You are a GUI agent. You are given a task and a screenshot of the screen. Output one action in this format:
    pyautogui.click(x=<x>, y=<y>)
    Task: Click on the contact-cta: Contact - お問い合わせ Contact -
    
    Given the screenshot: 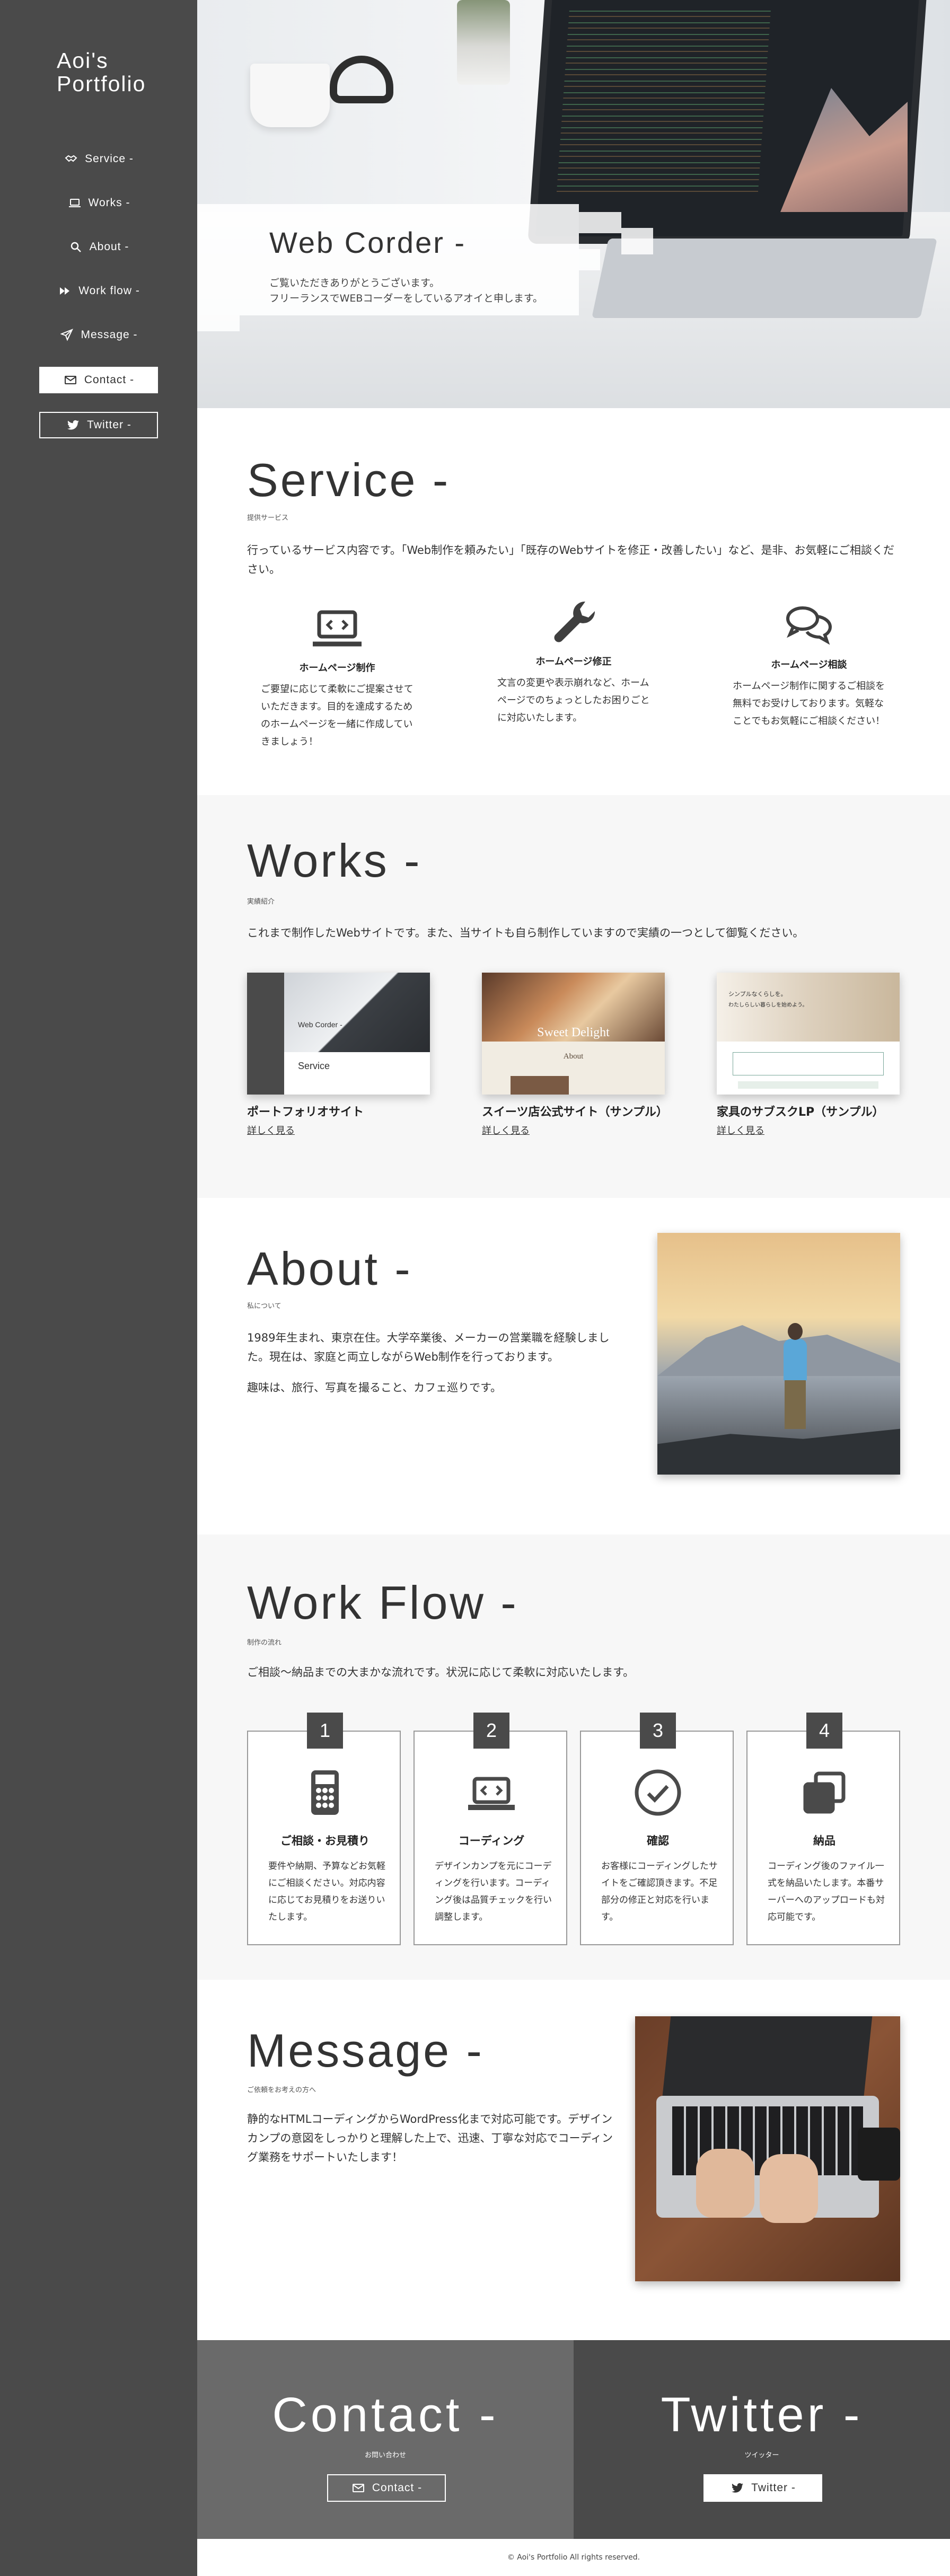 What is the action you would take?
    pyautogui.click(x=386, y=2439)
    